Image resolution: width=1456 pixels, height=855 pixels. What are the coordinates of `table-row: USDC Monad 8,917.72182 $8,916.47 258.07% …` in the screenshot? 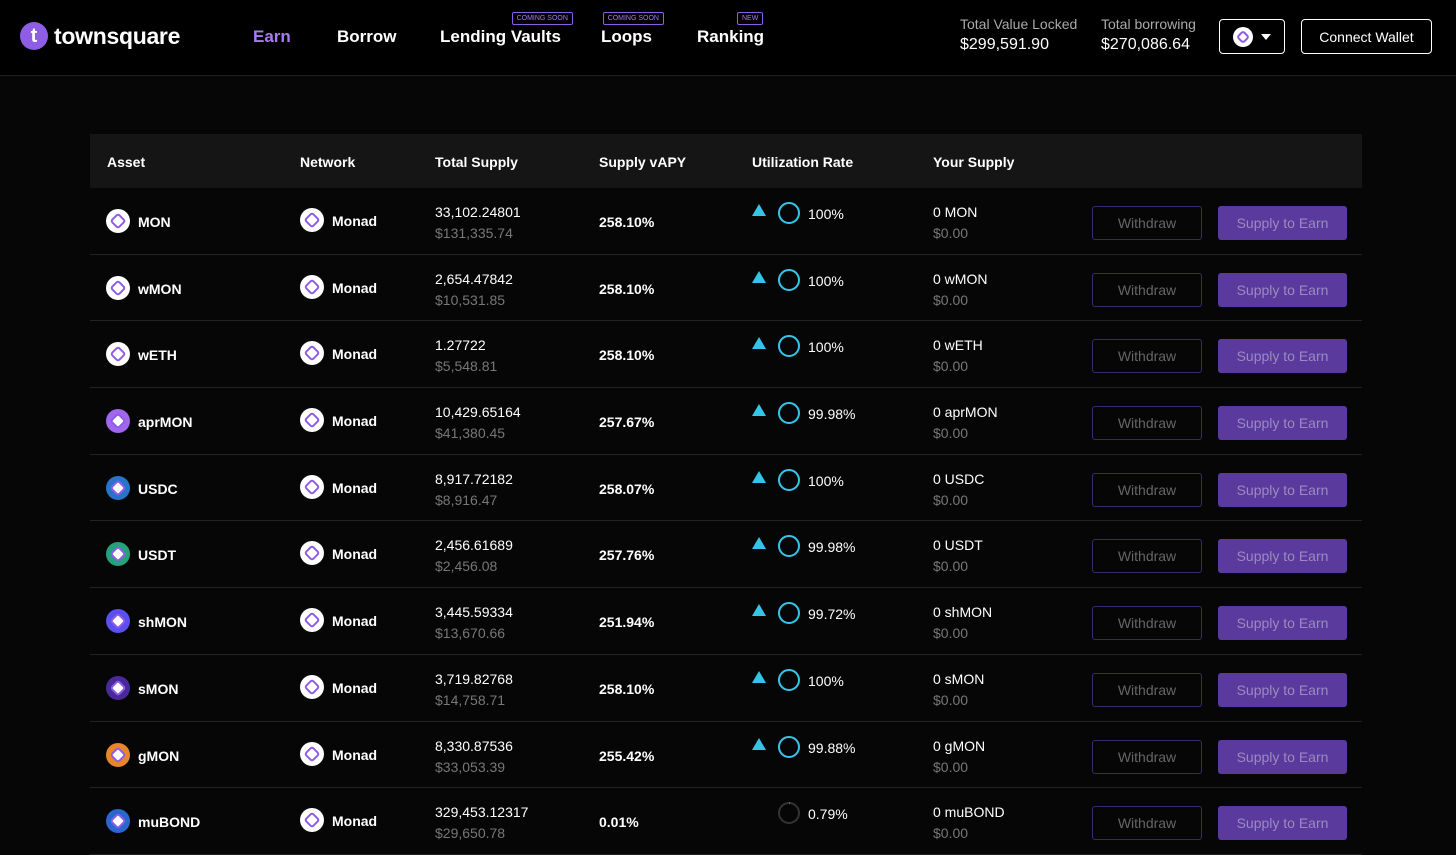 It's located at (726, 488).